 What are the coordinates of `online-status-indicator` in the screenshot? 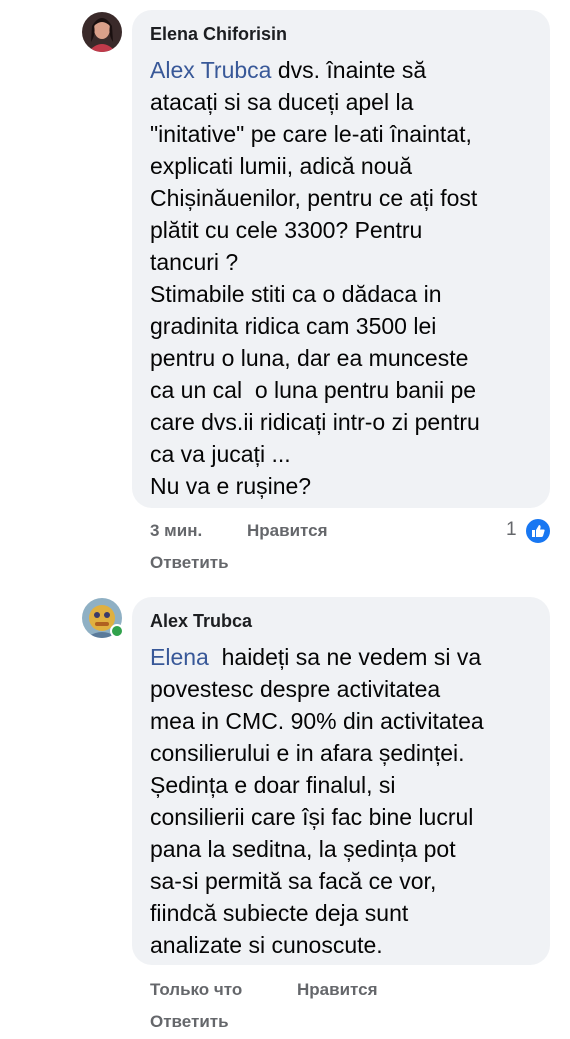 It's located at (117, 631).